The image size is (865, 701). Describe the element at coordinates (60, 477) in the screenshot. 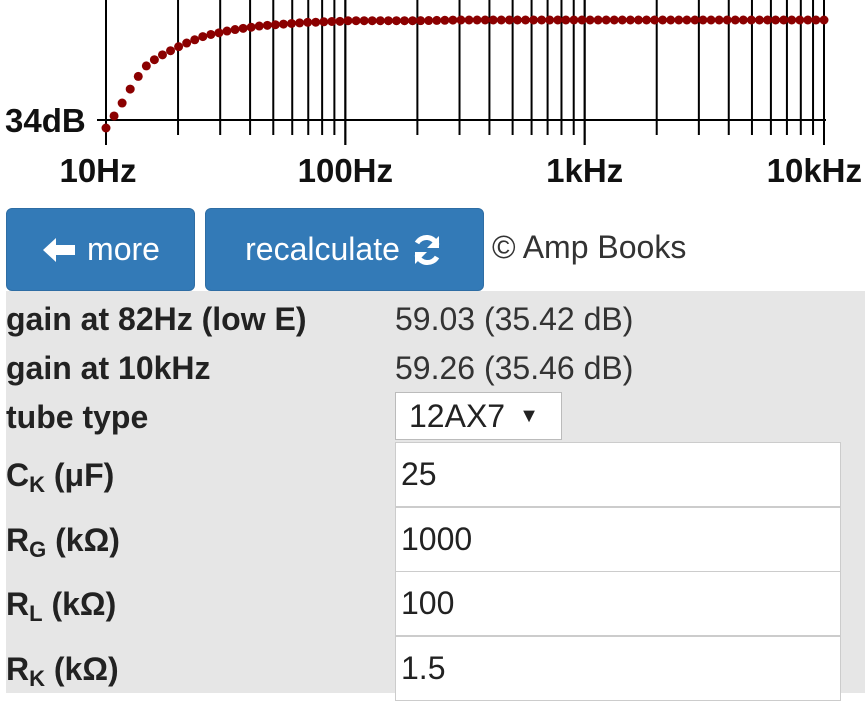

I see `ck-label: CK (μF)` at that location.